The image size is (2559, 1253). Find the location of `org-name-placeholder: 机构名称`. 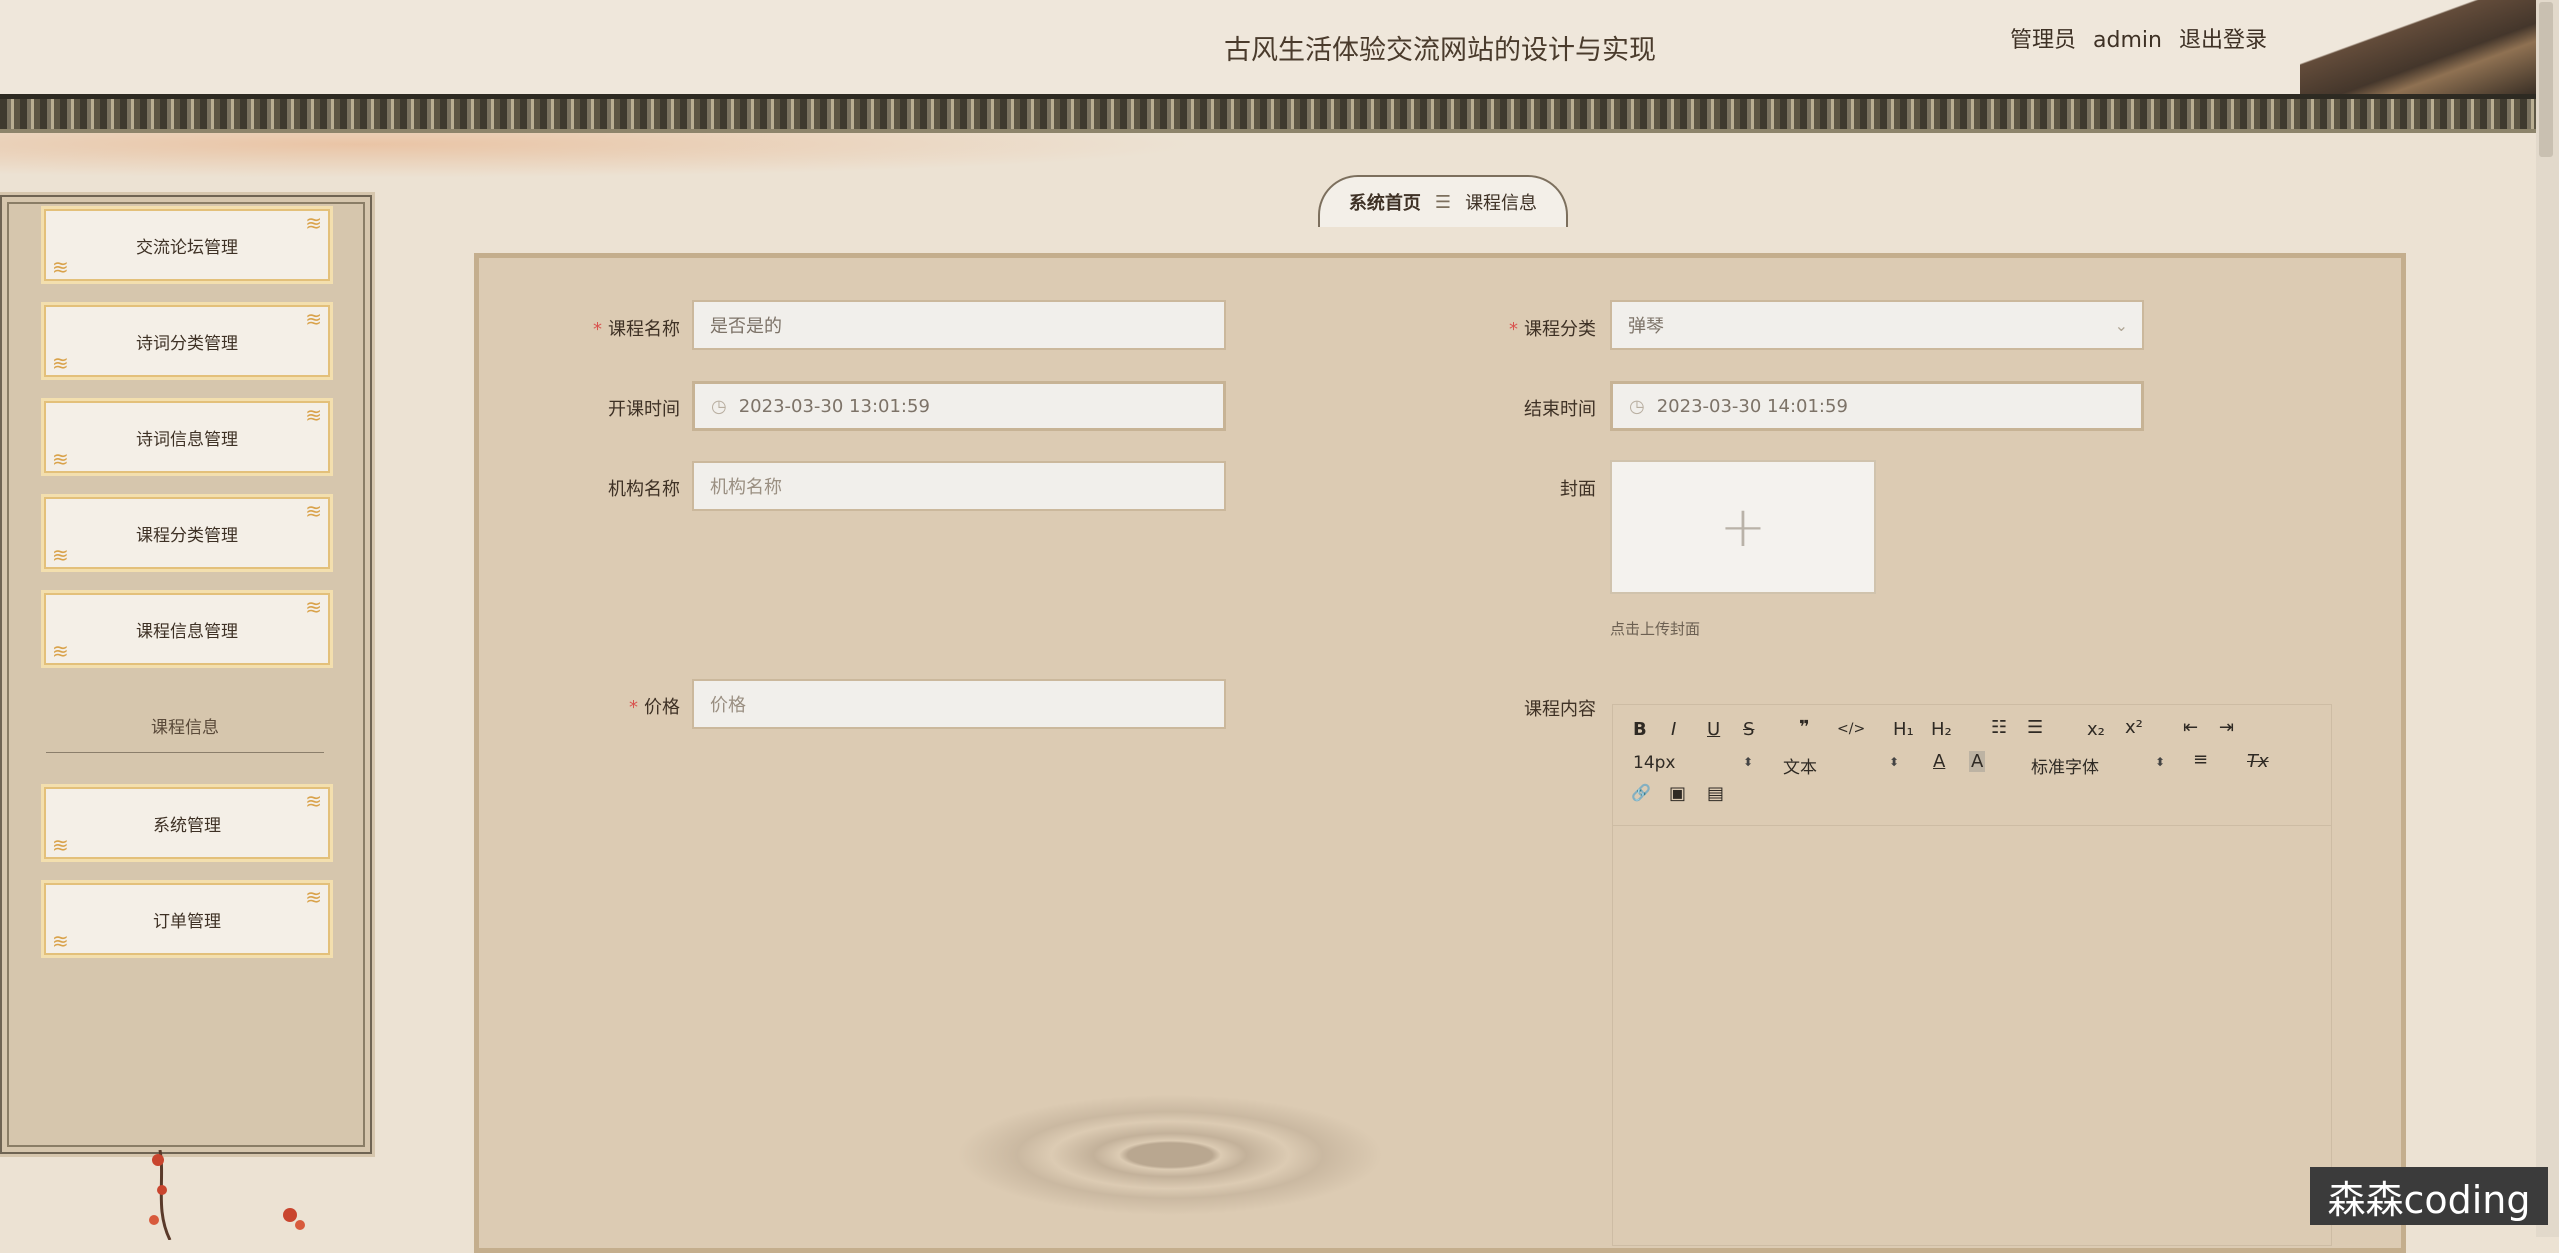

org-name-placeholder: 机构名称 is located at coordinates (746, 487).